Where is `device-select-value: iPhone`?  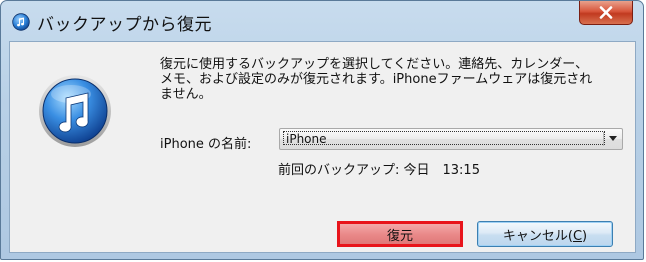
device-select-value: iPhone is located at coordinates (444, 138).